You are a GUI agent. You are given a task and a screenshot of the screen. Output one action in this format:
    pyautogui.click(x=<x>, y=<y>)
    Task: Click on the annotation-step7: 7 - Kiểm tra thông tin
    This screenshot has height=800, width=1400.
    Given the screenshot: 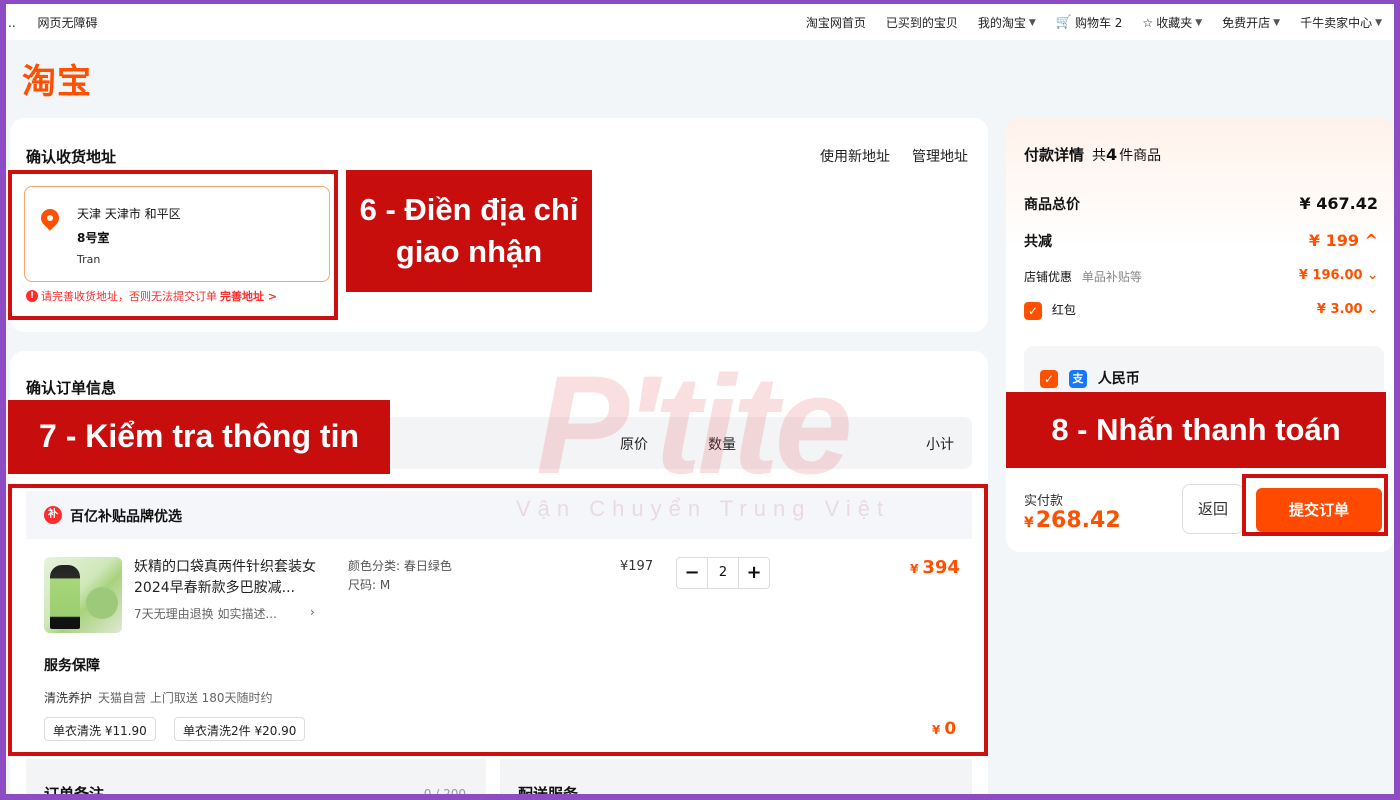 What is the action you would take?
    pyautogui.click(x=199, y=437)
    